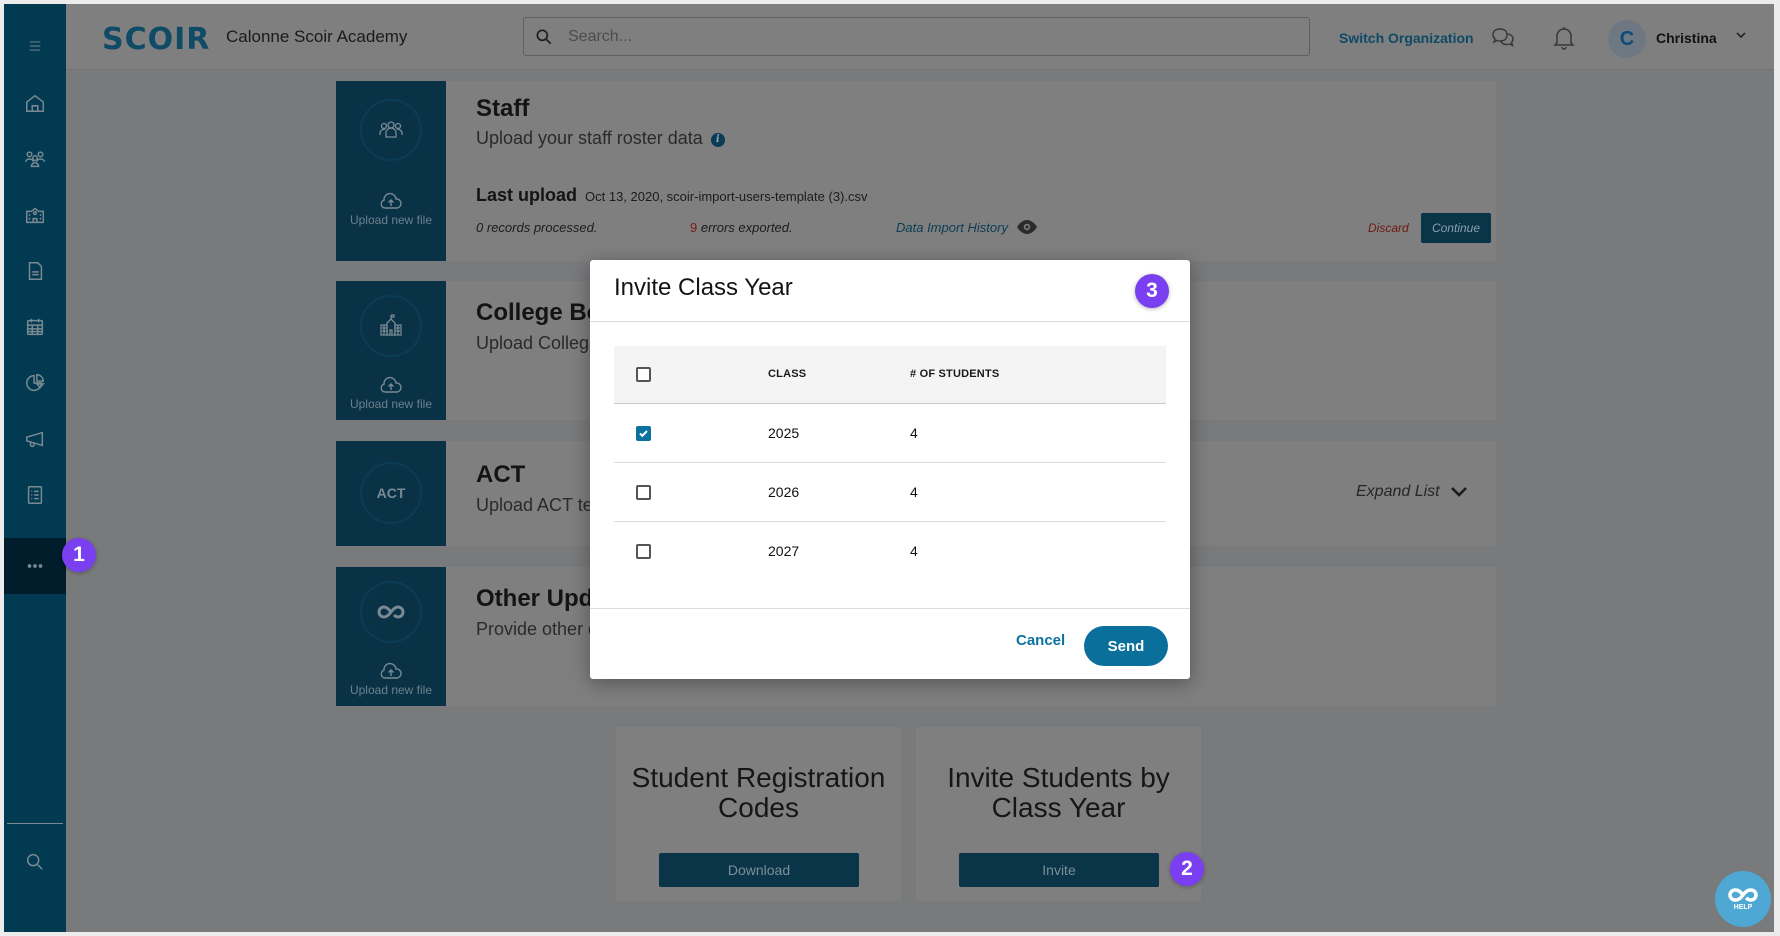  I want to click on sidebar-item-analytics, so click(35, 383).